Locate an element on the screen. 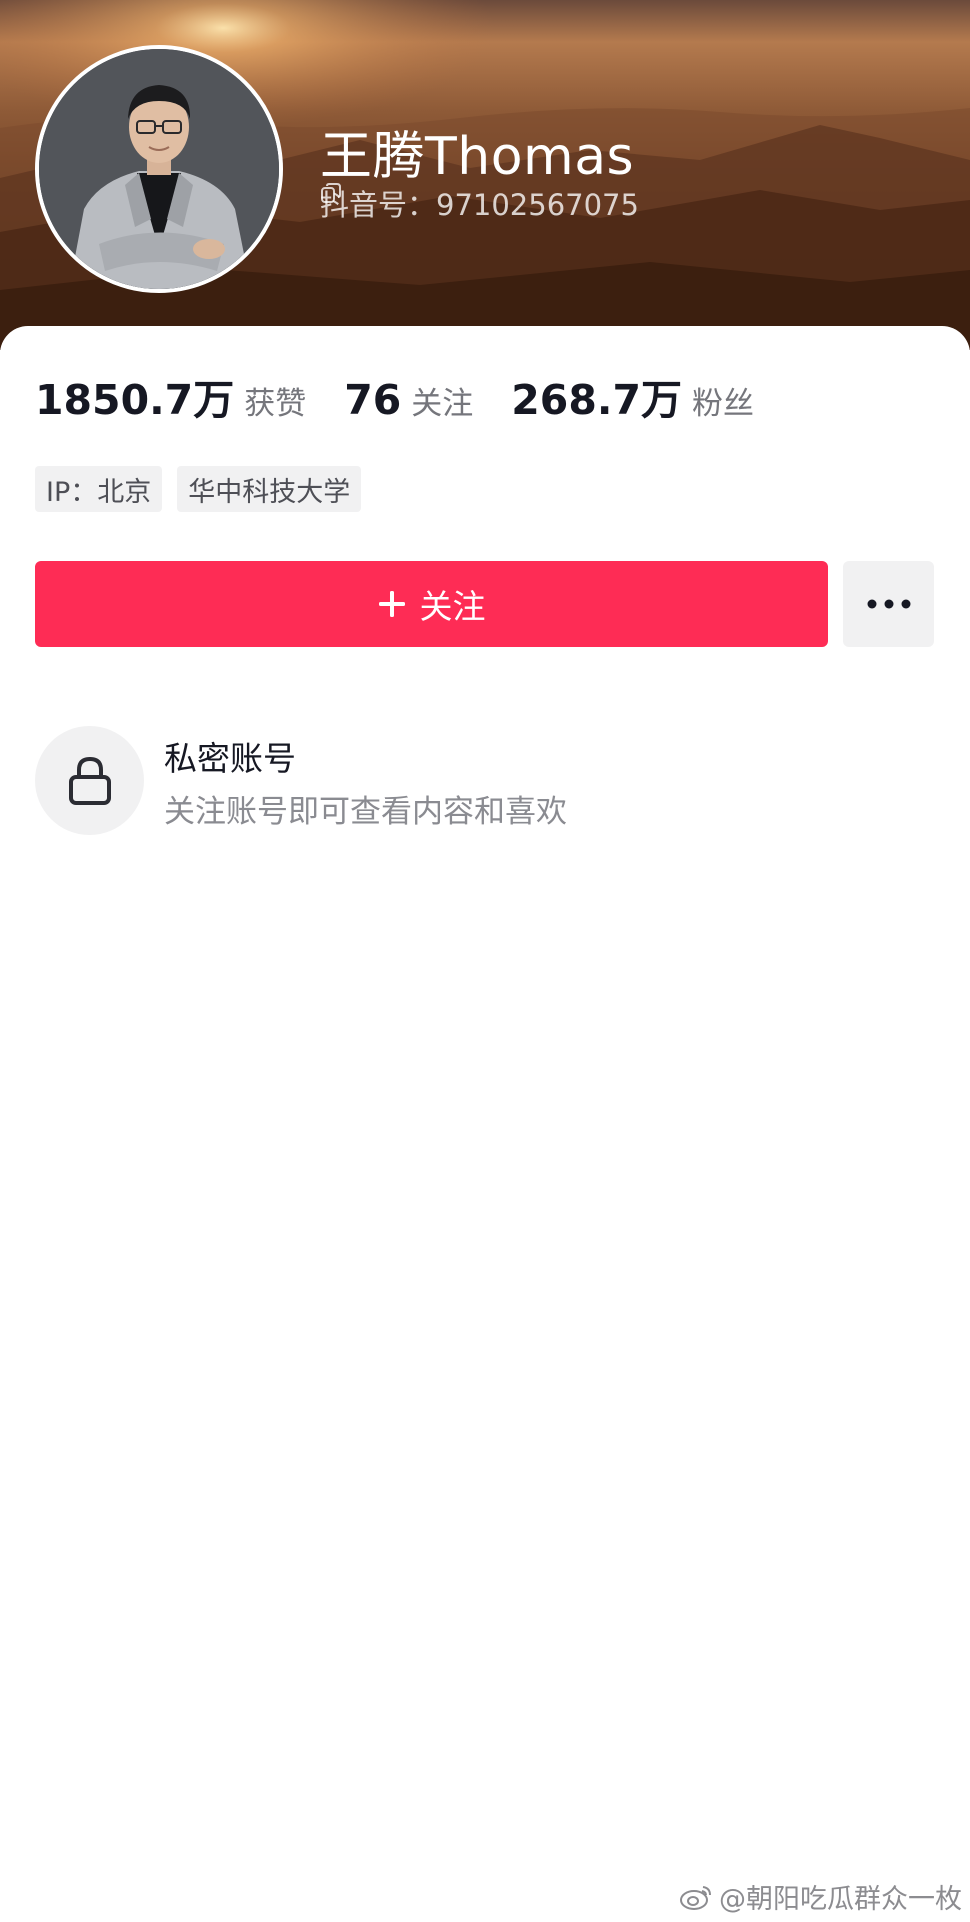  stat-value: 1850.7万 is located at coordinates (135, 400).